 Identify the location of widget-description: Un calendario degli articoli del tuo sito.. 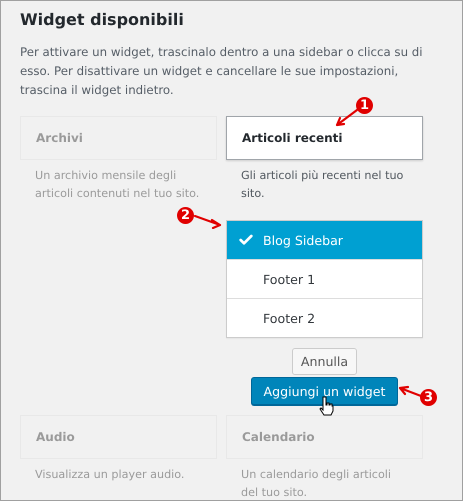
(316, 483).